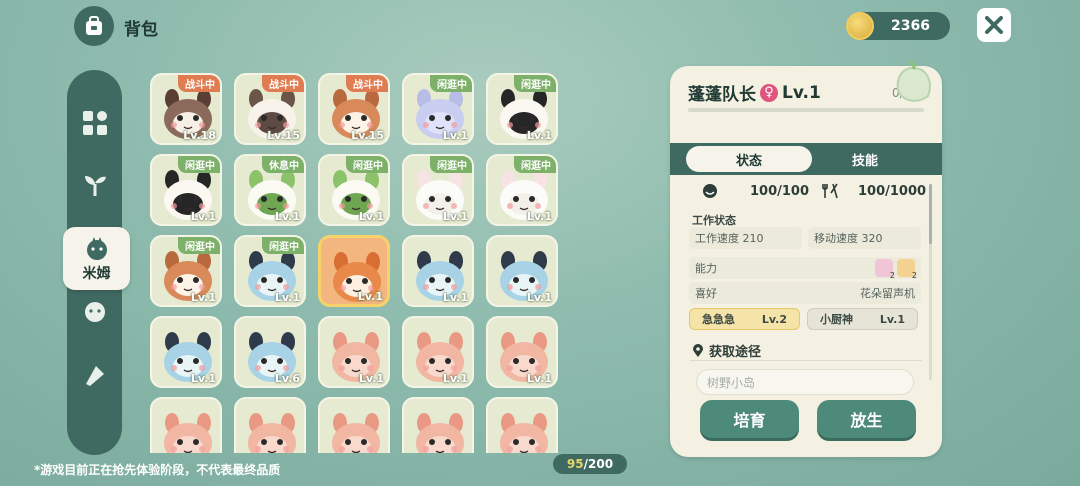 This screenshot has width=1080, height=486. What do you see at coordinates (270, 352) in the screenshot?
I see `creature-slot: Lv.6` at bounding box center [270, 352].